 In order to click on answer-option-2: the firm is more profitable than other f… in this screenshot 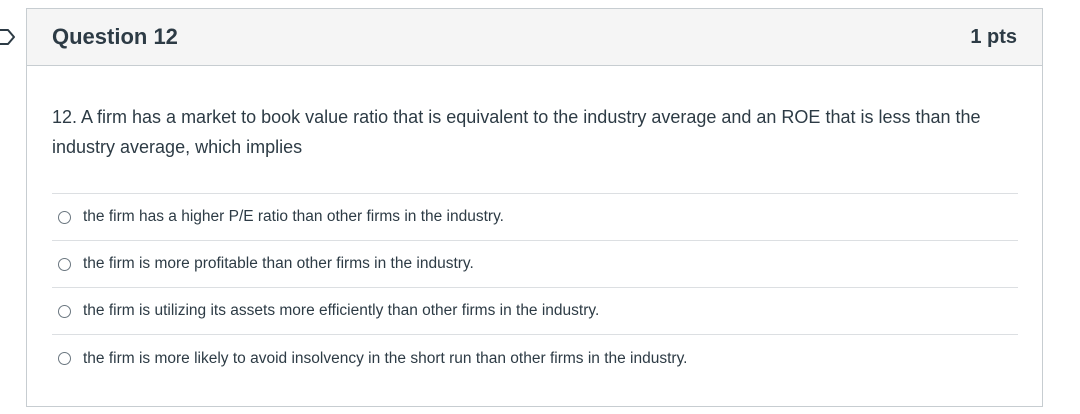, I will do `click(535, 264)`.